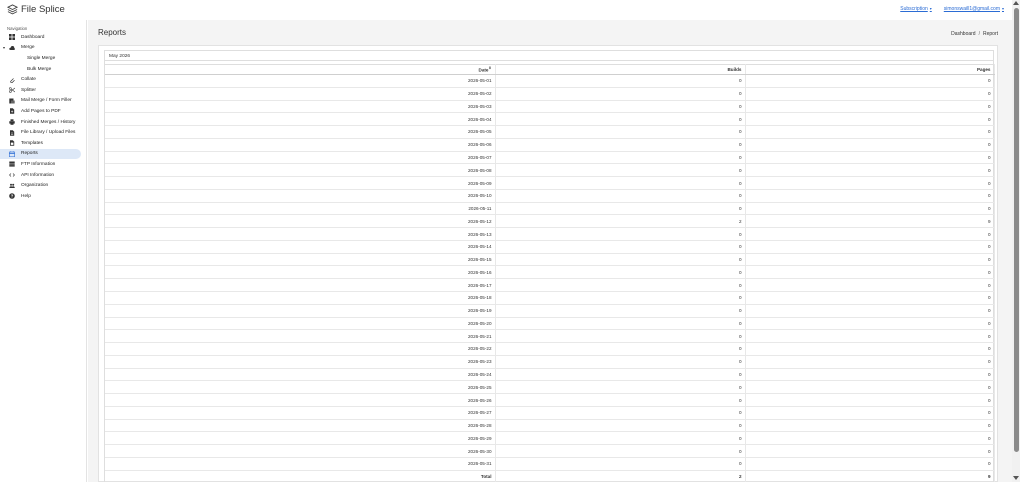 The height and width of the screenshot is (482, 1020). Describe the element at coordinates (1016, 230) in the screenshot. I see `scrollbar-thumb` at that location.